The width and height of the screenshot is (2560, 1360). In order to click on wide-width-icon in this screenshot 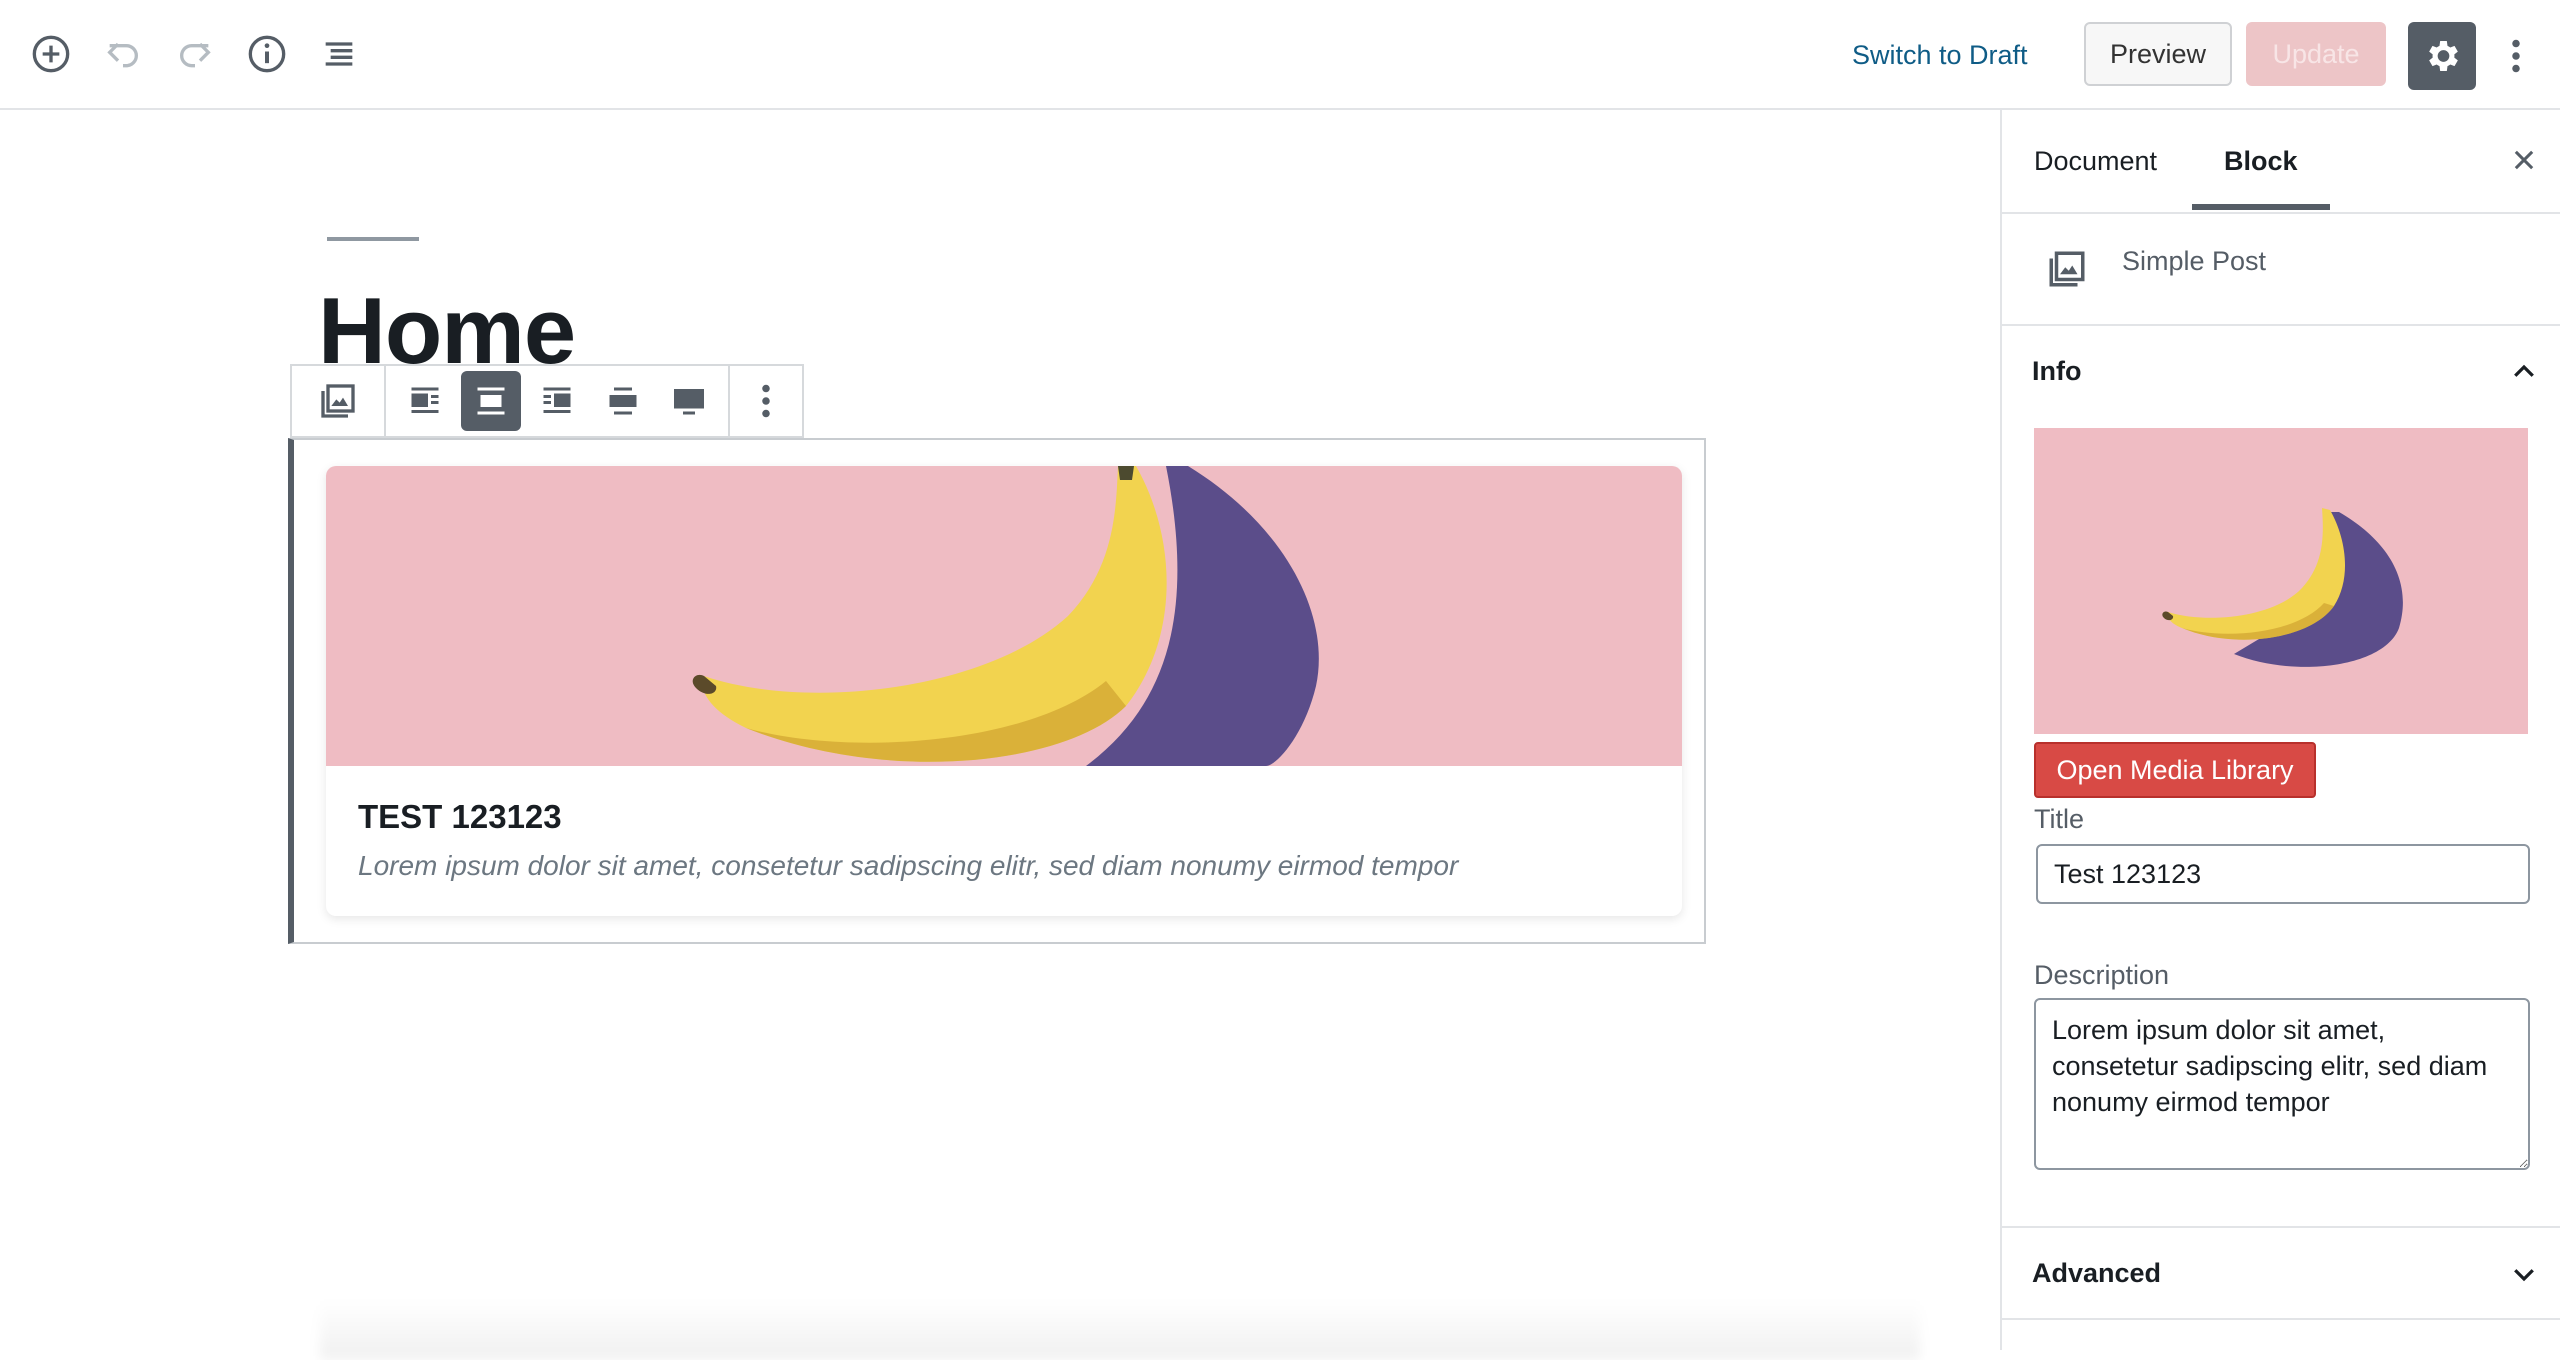, I will do `click(623, 401)`.